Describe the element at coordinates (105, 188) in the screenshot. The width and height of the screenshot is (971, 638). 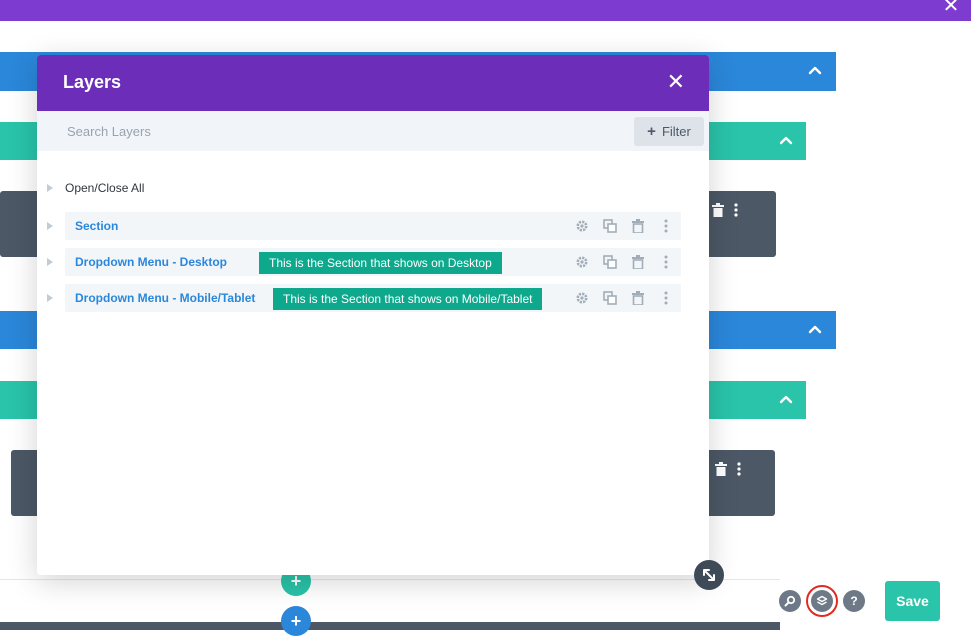
I see `open-close-label: Open/Close All` at that location.